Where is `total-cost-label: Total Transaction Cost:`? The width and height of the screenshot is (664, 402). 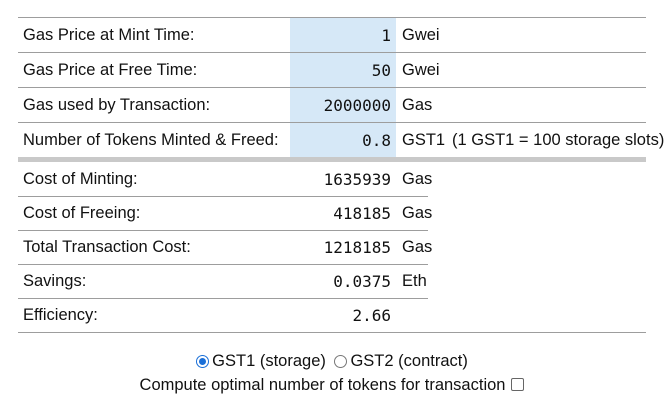
total-cost-label: Total Transaction Cost: is located at coordinates (107, 246).